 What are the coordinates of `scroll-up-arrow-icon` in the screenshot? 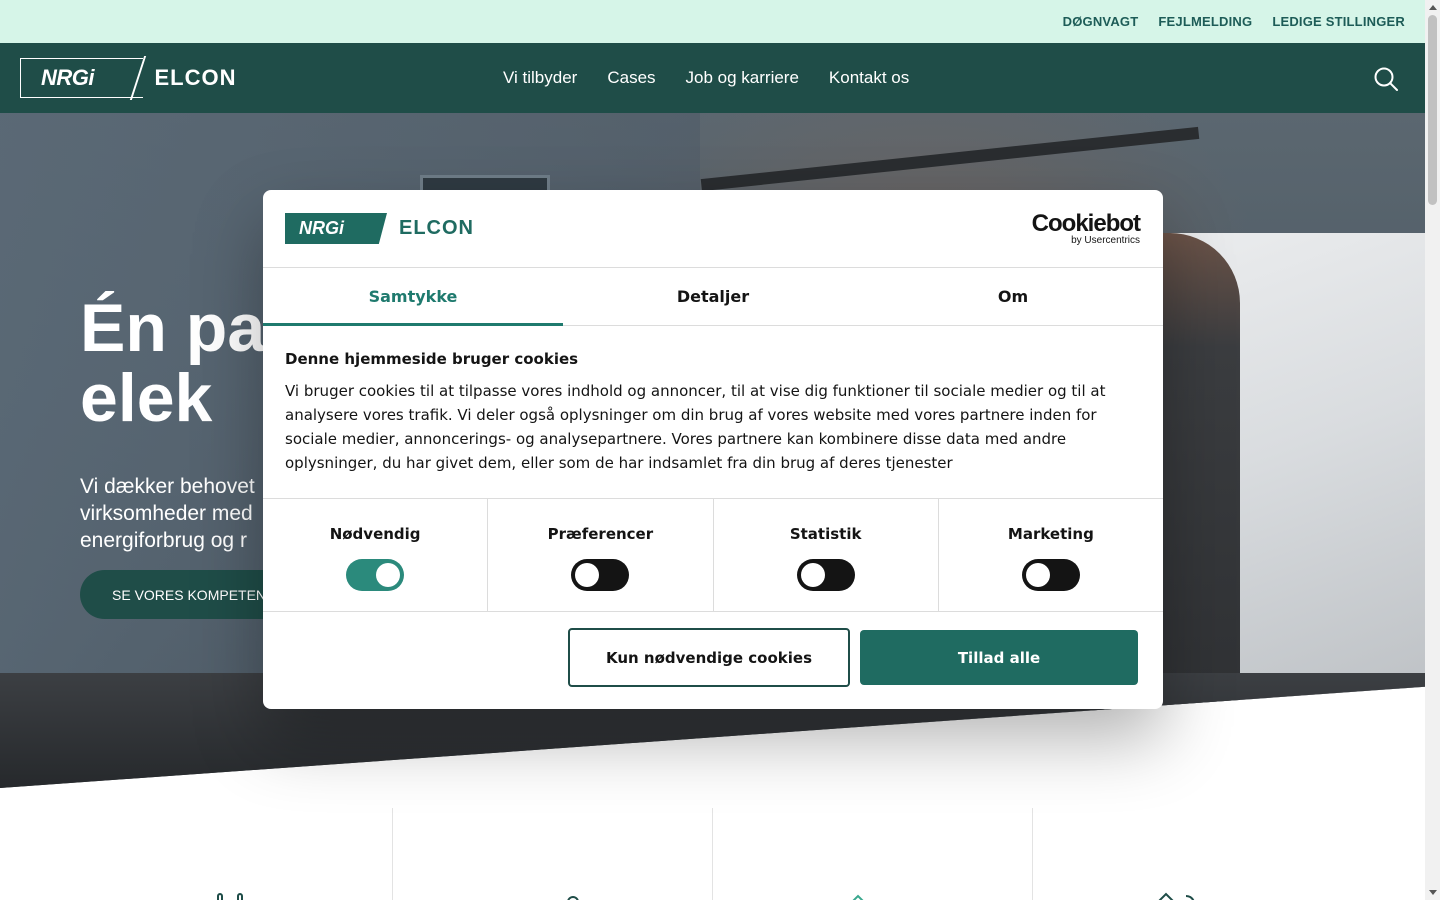 It's located at (1433, 7).